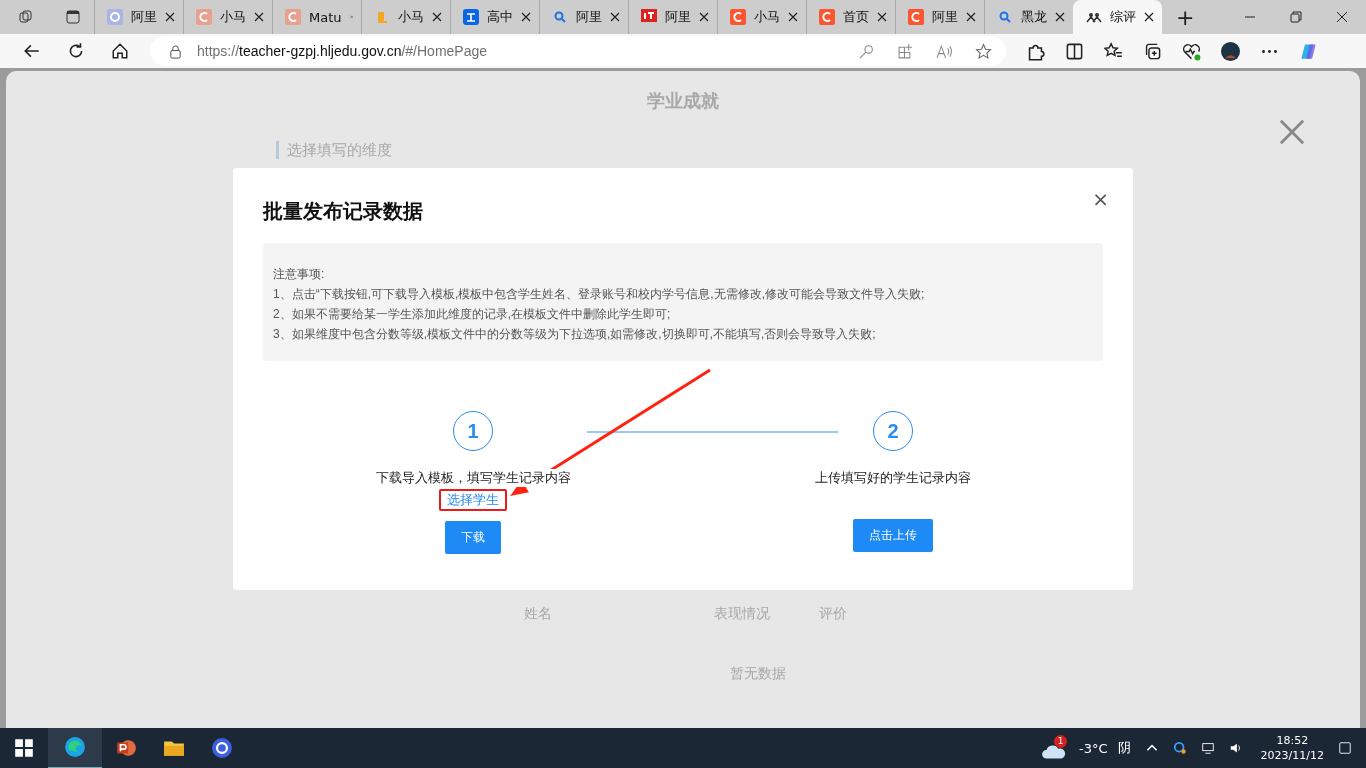  What do you see at coordinates (472, 314) in the screenshot?
I see `notice-text: 2、如果不需要给某一学生添加此维度的记录,在模板文件中删除此学生即可;` at bounding box center [472, 314].